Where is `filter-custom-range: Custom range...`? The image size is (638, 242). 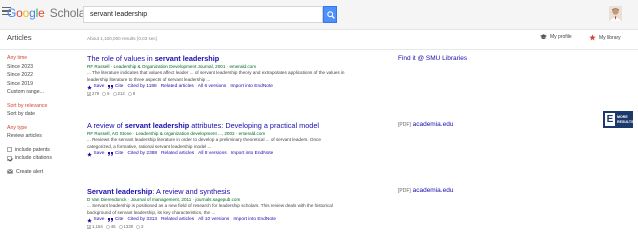 filter-custom-range: Custom range... is located at coordinates (42, 92).